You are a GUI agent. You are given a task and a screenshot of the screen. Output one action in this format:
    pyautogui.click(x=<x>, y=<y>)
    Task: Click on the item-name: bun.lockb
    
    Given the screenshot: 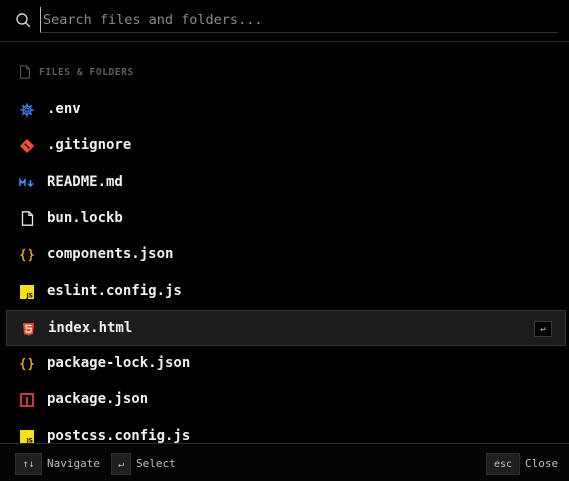 What is the action you would take?
    pyautogui.click(x=85, y=217)
    